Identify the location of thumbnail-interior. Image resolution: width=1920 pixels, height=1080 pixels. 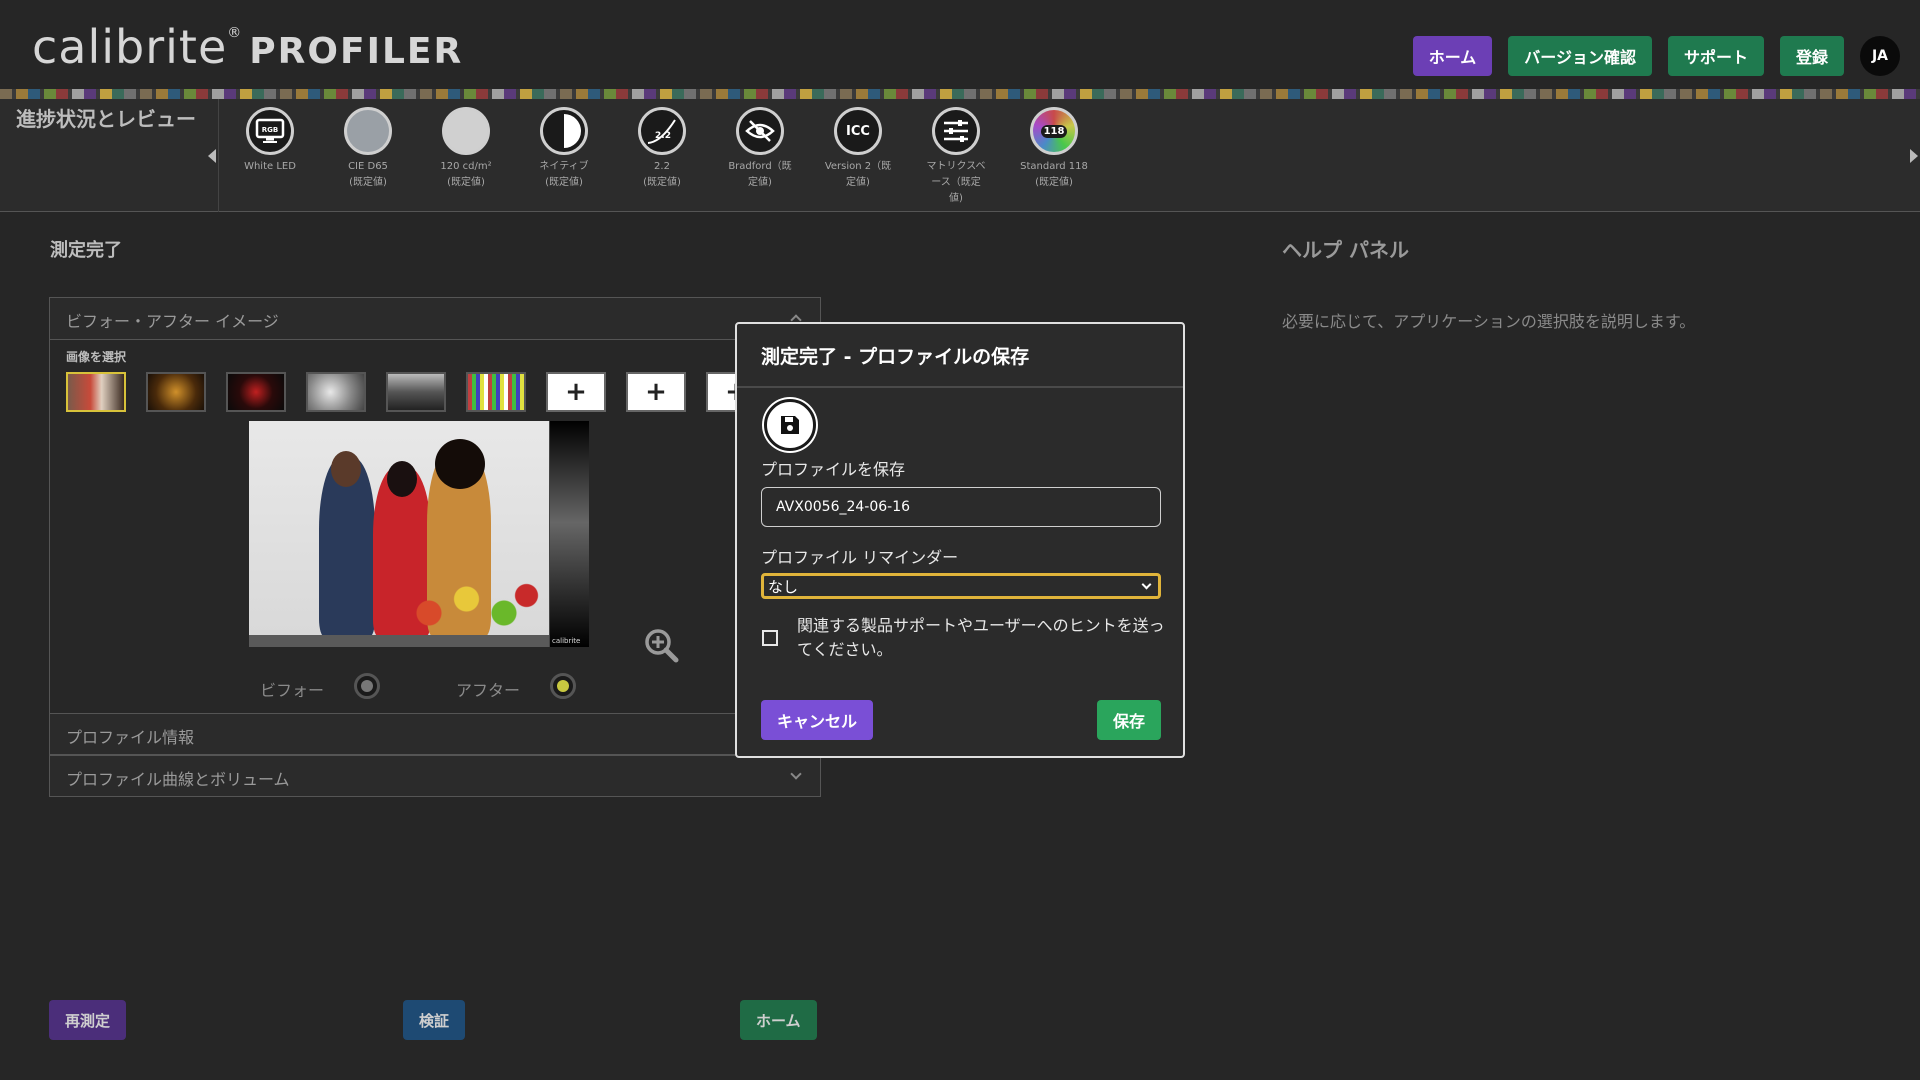
(176, 392).